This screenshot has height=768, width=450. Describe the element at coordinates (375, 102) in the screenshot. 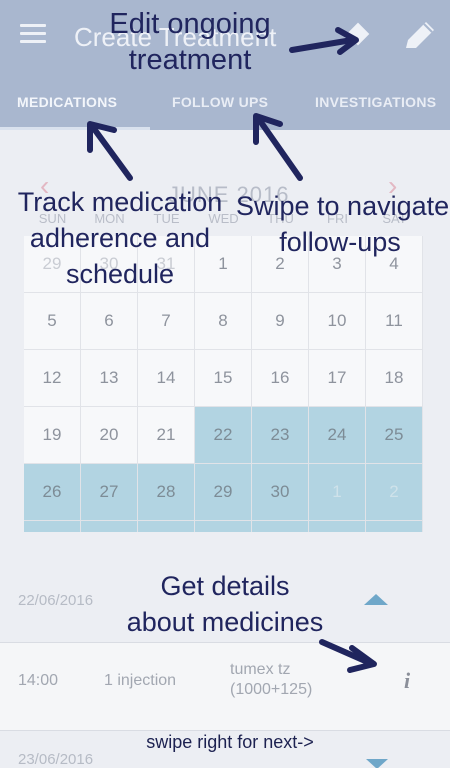

I see `tab-investigations: INVESTIGATIONS` at that location.